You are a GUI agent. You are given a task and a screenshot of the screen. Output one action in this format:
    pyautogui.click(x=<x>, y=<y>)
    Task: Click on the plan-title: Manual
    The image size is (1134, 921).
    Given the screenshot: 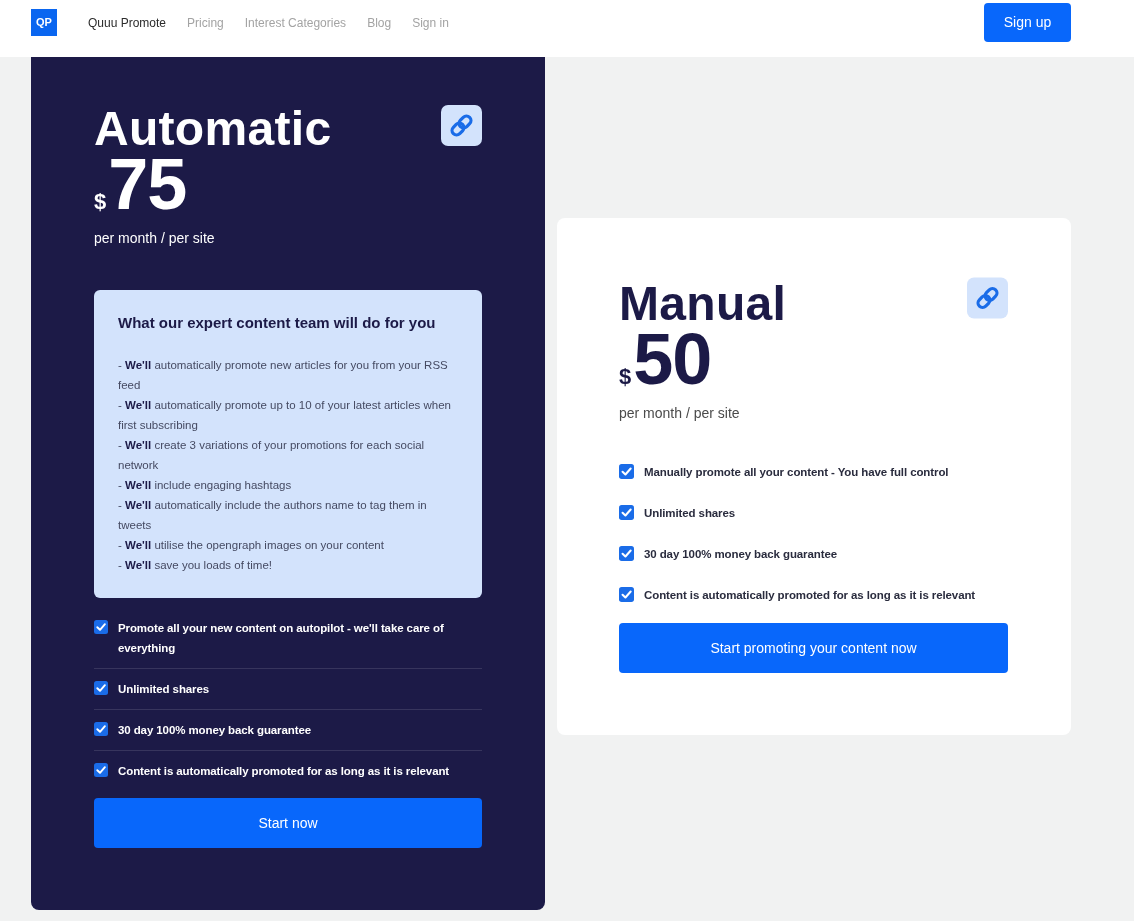 What is the action you would take?
    pyautogui.click(x=703, y=304)
    